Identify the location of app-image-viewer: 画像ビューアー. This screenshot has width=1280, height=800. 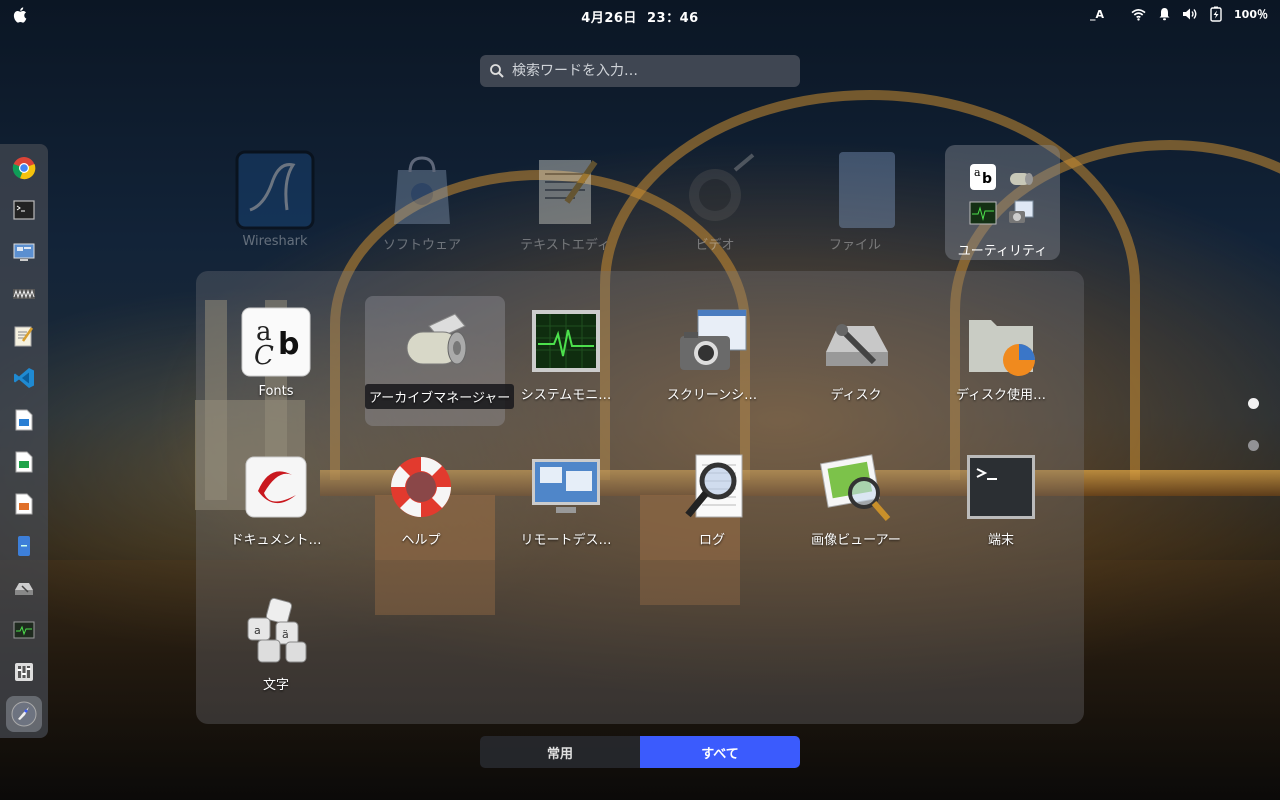
(856, 506).